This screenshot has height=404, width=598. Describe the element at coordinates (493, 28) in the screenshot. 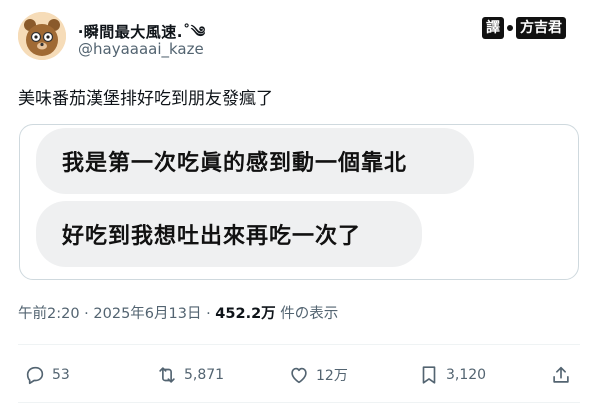

I see `watermark-left: 譯` at that location.